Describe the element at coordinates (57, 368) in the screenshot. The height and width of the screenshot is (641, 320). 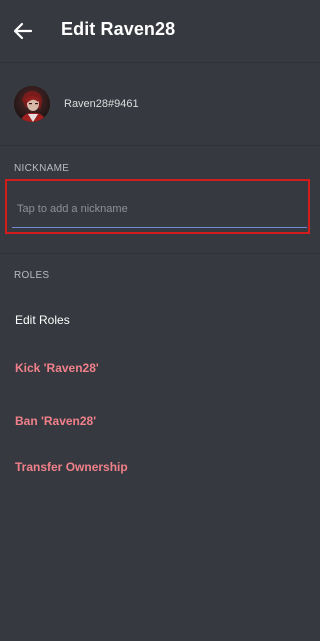
I see `kick-member-button: Kick 'Raven28'` at that location.